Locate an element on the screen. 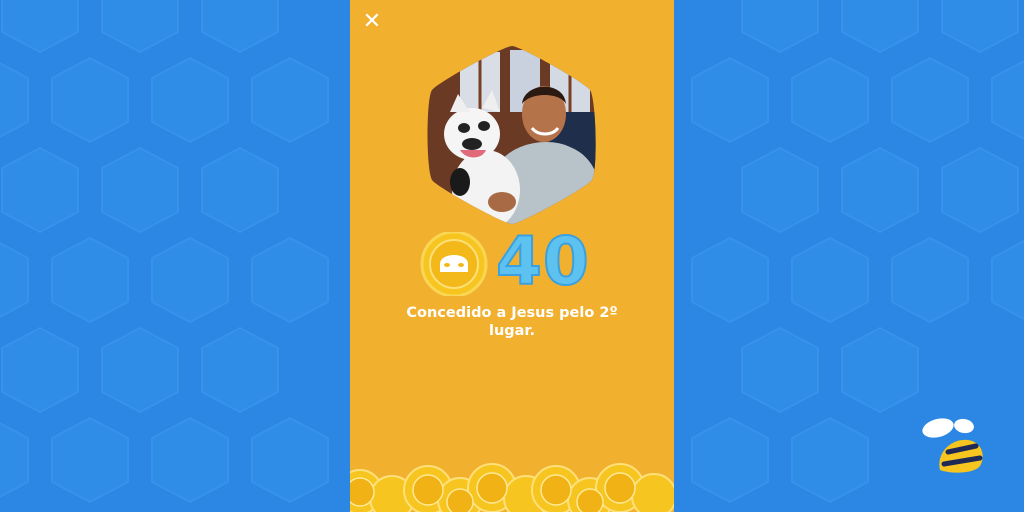  swarm-bee-logo is located at coordinates (952, 445).